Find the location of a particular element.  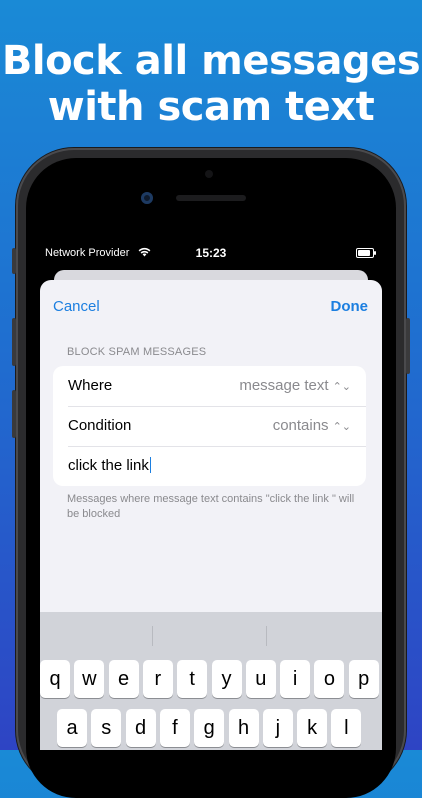

condition-value: contains is located at coordinates (300, 425).